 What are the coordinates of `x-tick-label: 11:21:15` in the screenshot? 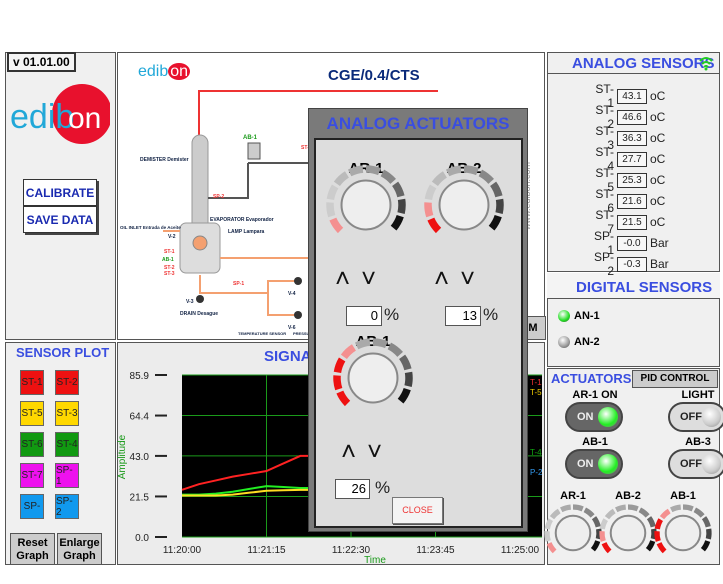 It's located at (266, 550).